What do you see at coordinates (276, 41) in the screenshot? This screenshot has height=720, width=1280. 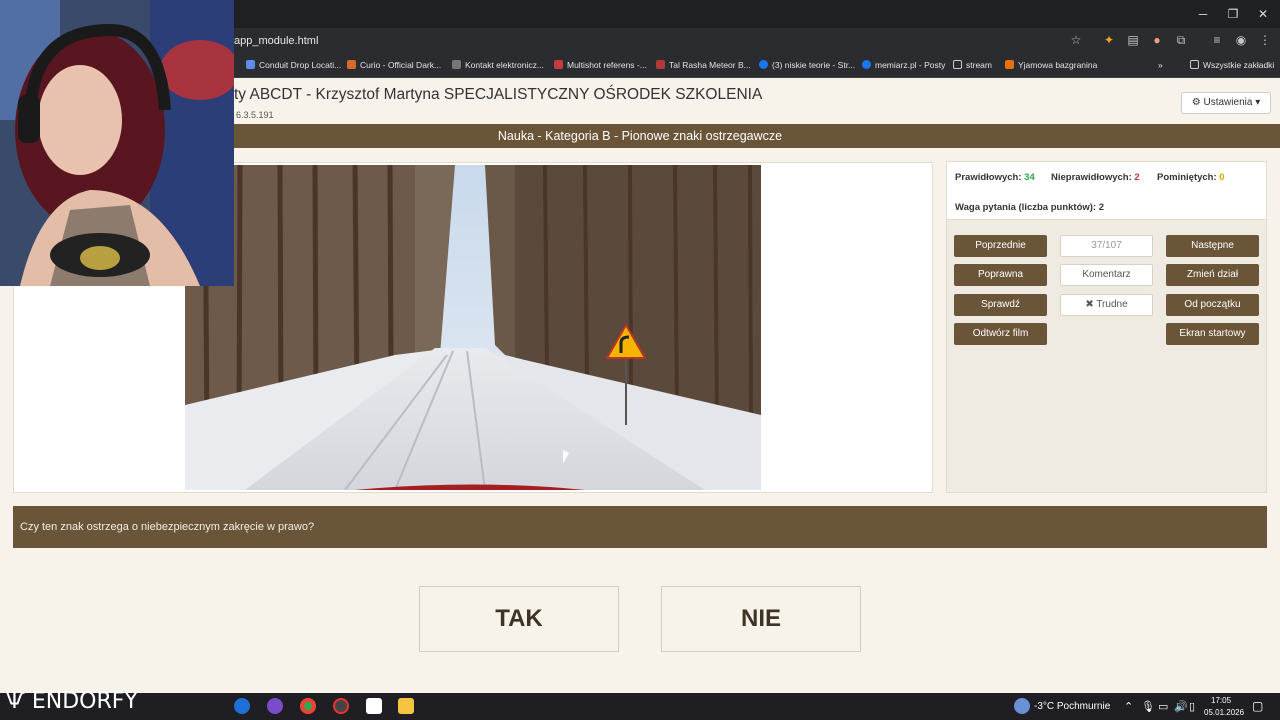 I see `url-text: app_module.html` at bounding box center [276, 41].